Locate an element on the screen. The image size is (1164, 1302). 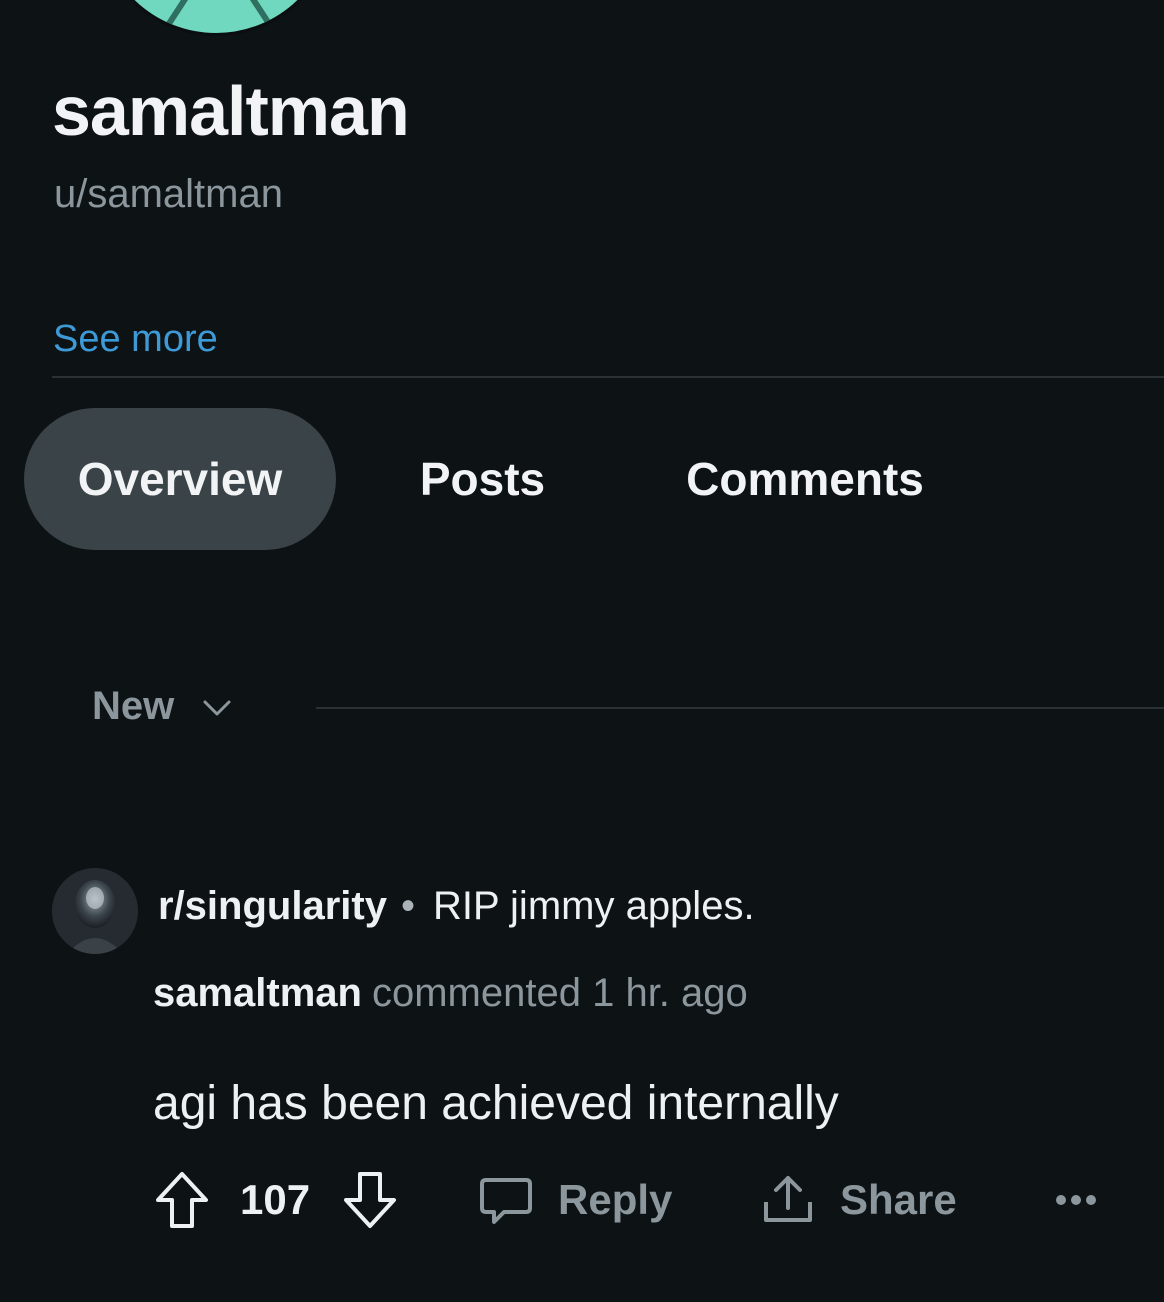
share-label: Share is located at coordinates (898, 1199).